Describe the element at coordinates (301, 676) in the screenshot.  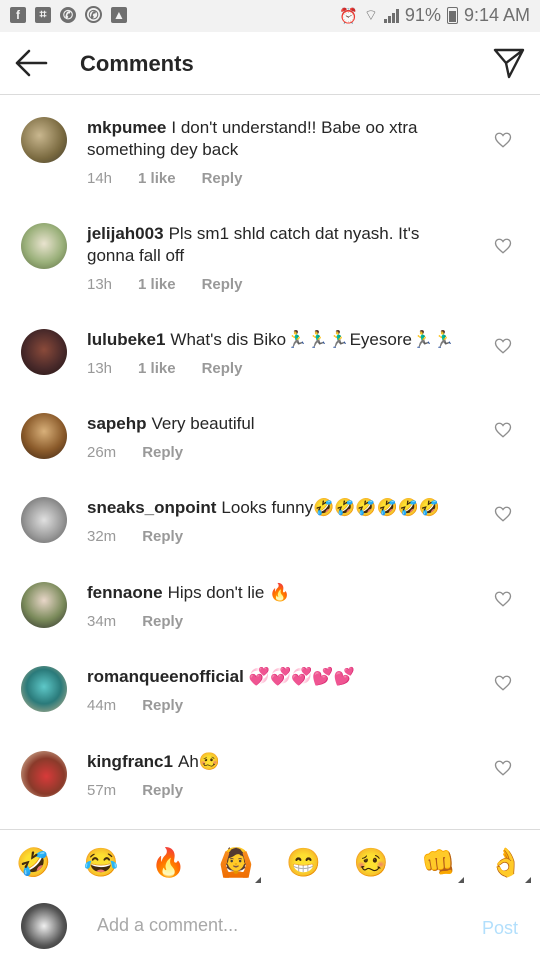
I see `comment-body: 💞💞💞💕💕` at that location.